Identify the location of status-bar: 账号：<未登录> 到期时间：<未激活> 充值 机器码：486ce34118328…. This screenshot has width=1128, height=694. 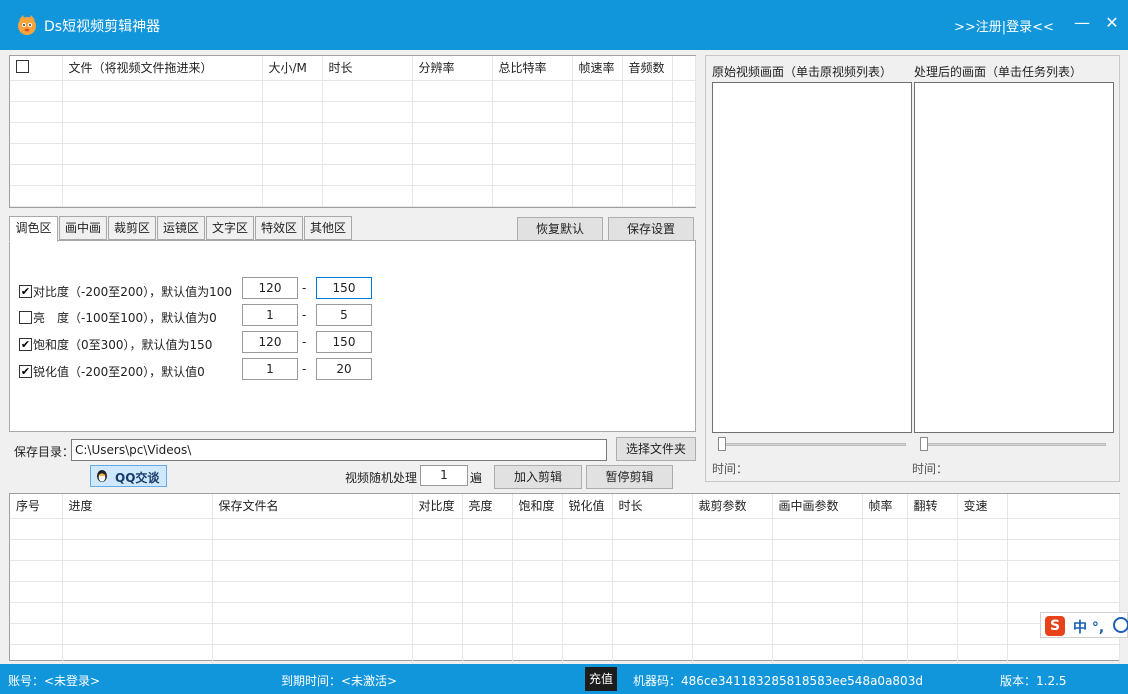
(564, 679).